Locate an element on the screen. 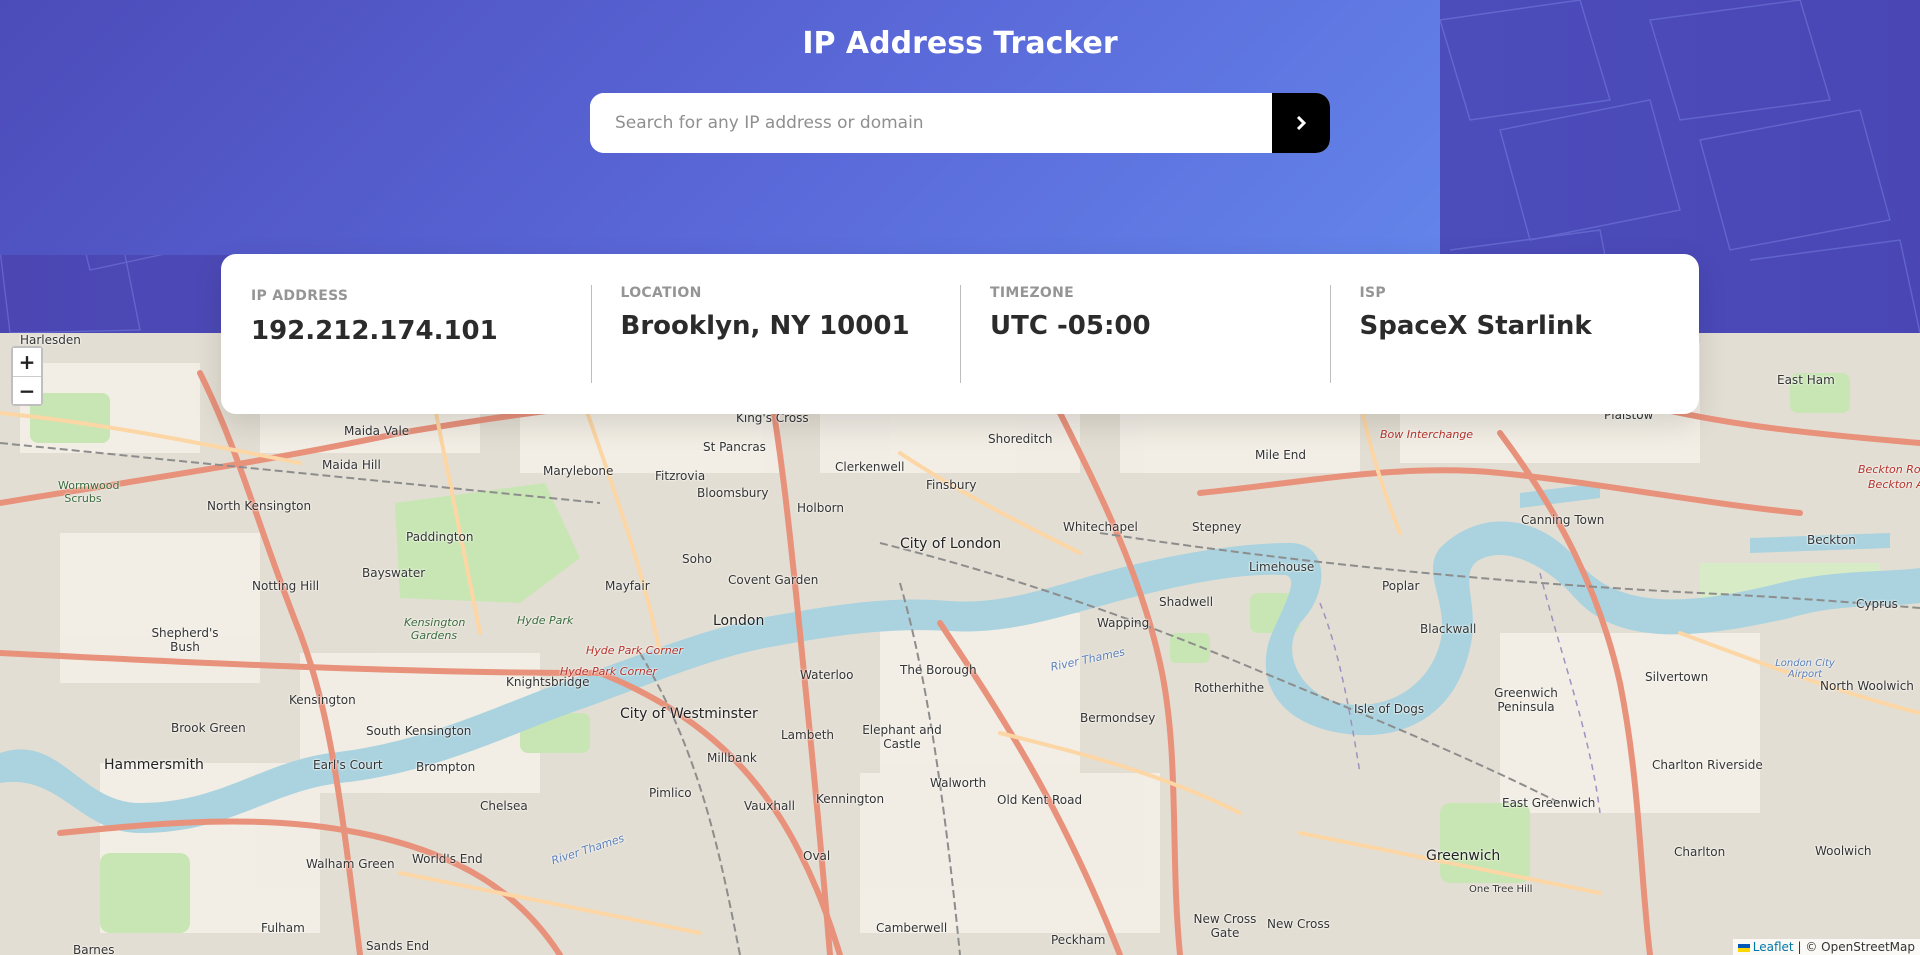 The image size is (1920, 955). map-label: London City Airport is located at coordinates (1805, 669).